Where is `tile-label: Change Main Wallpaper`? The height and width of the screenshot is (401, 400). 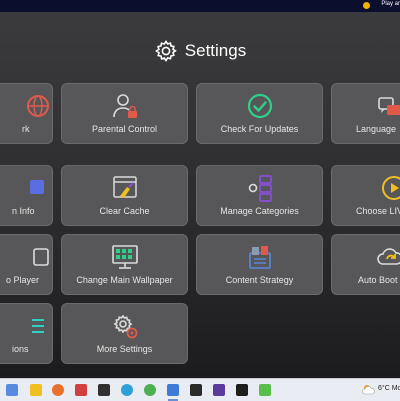 tile-label: Change Main Wallpaper is located at coordinates (124, 280).